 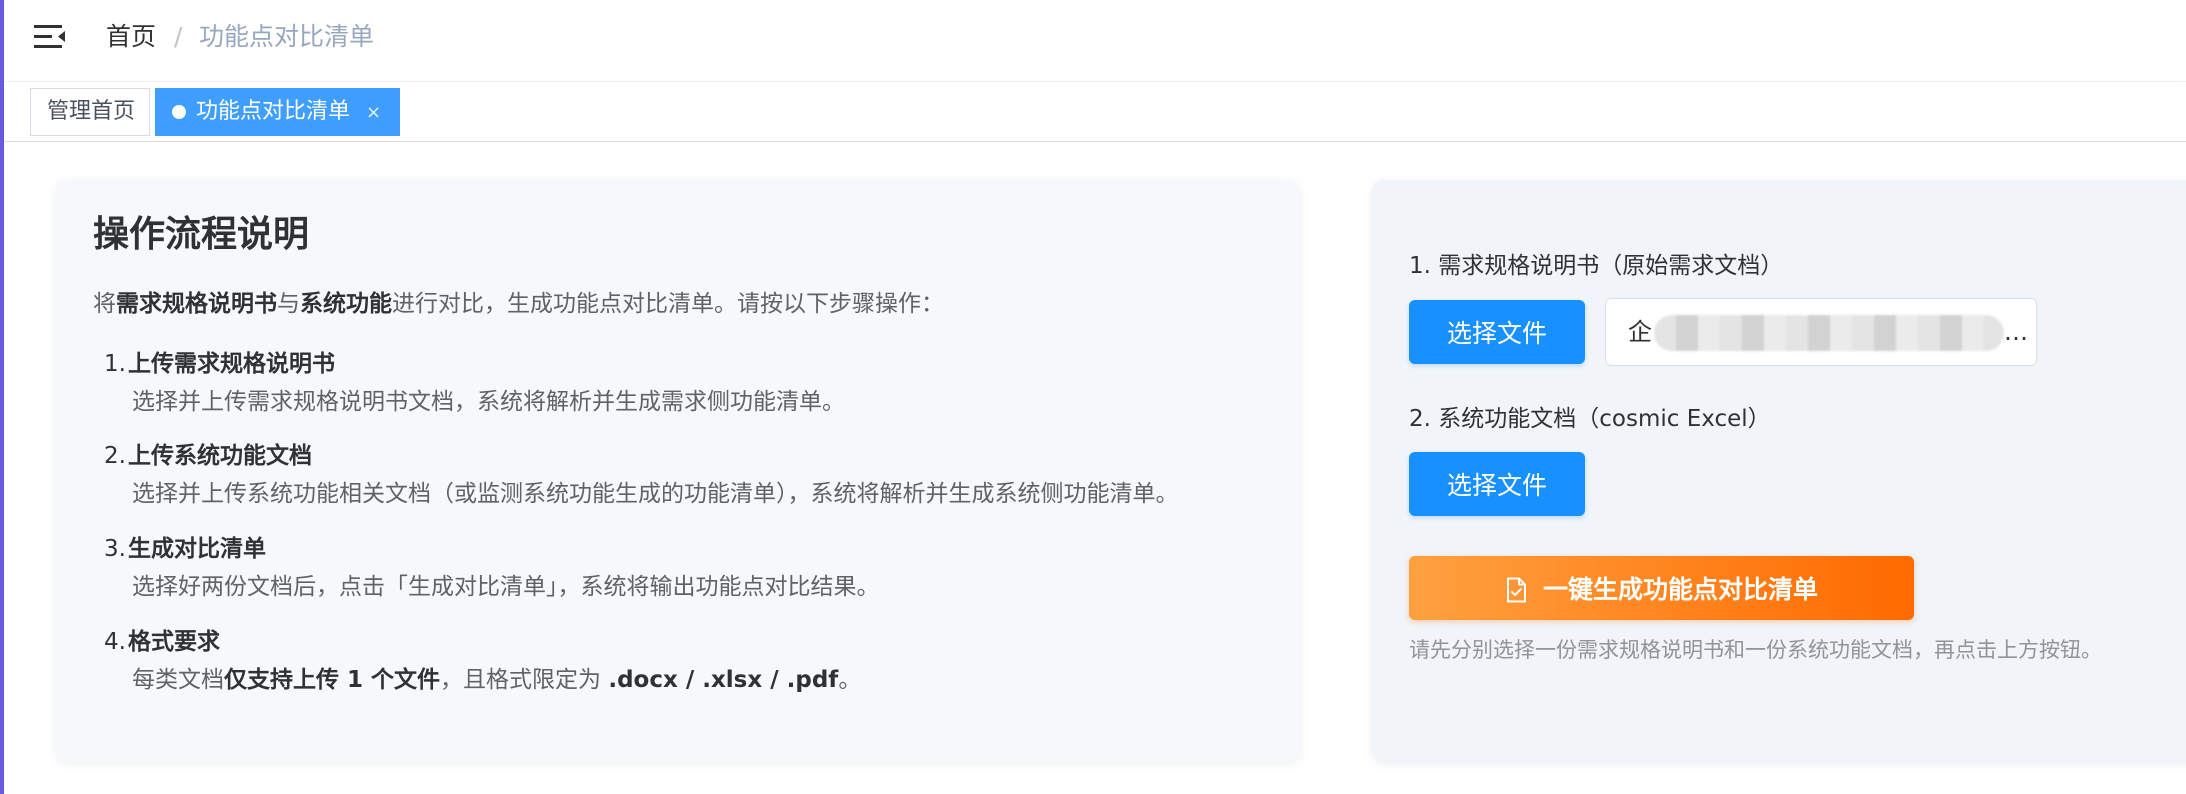 What do you see at coordinates (115, 364) in the screenshot?
I see `step-number: 1.` at bounding box center [115, 364].